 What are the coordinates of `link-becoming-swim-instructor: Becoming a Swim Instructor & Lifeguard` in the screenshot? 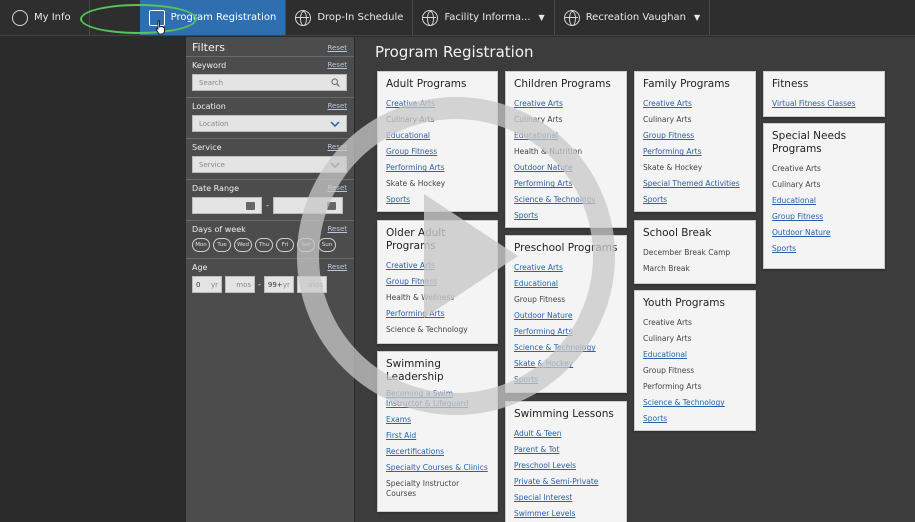 It's located at (437, 399).